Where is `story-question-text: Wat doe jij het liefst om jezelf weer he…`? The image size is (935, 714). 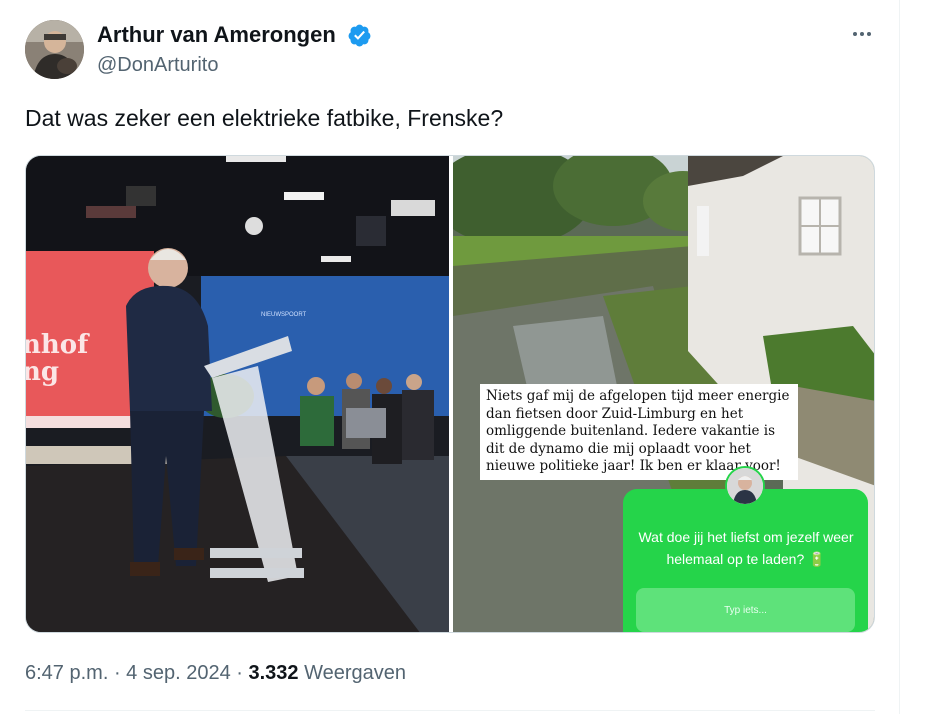 story-question-text: Wat doe jij het liefst om jezelf weer he… is located at coordinates (746, 548).